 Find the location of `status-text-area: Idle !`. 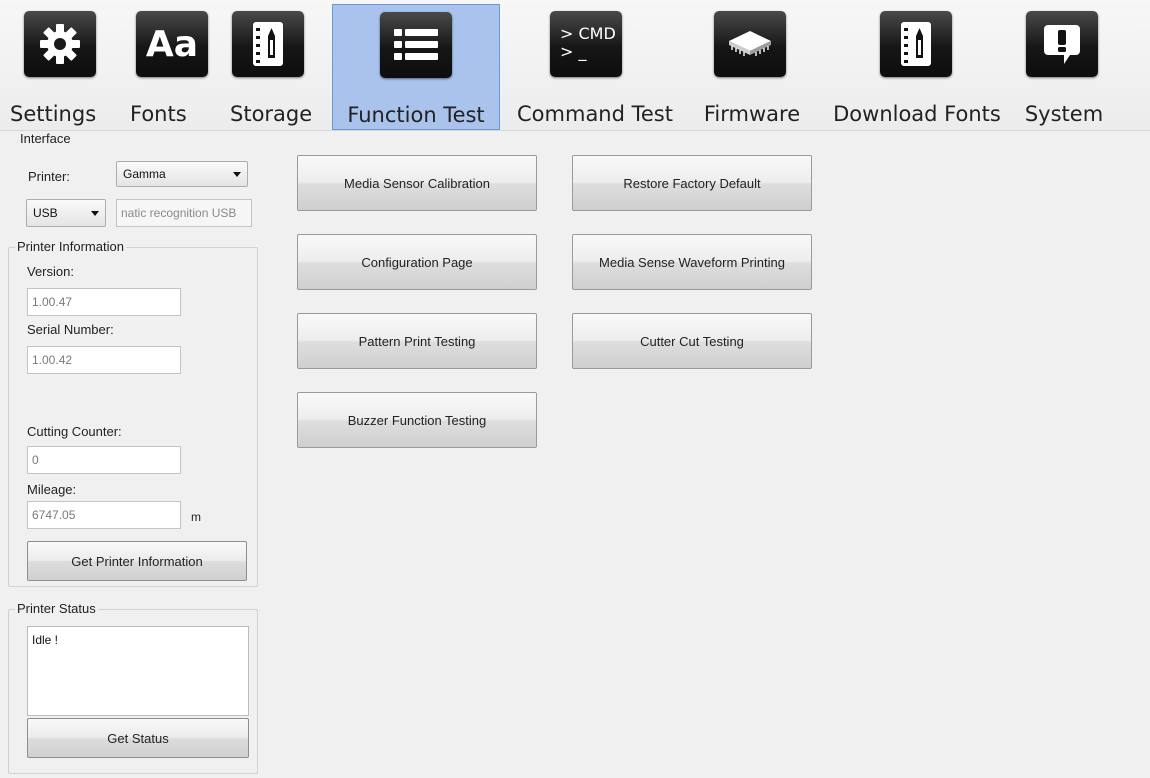

status-text-area: Idle ! is located at coordinates (138, 671).